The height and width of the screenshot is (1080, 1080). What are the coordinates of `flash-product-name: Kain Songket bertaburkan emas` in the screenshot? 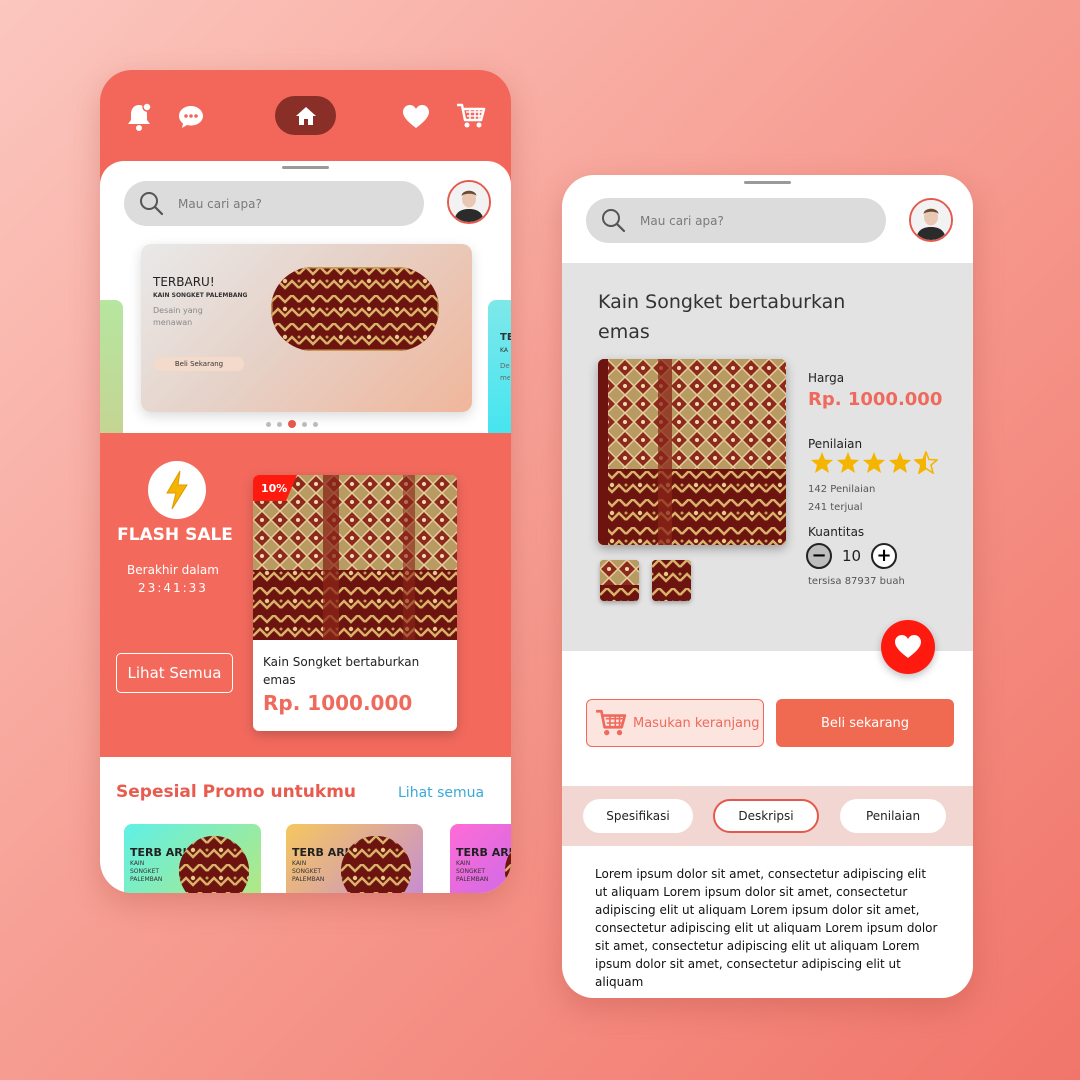 It's located at (341, 671).